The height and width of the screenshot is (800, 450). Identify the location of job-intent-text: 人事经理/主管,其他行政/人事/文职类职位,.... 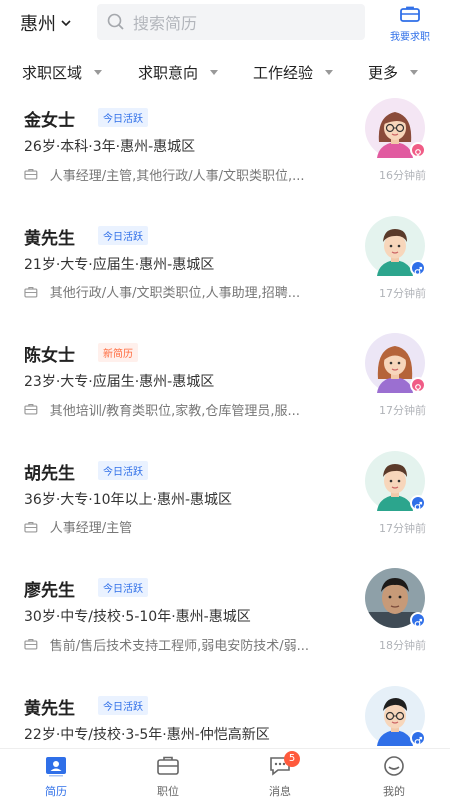
(177, 176).